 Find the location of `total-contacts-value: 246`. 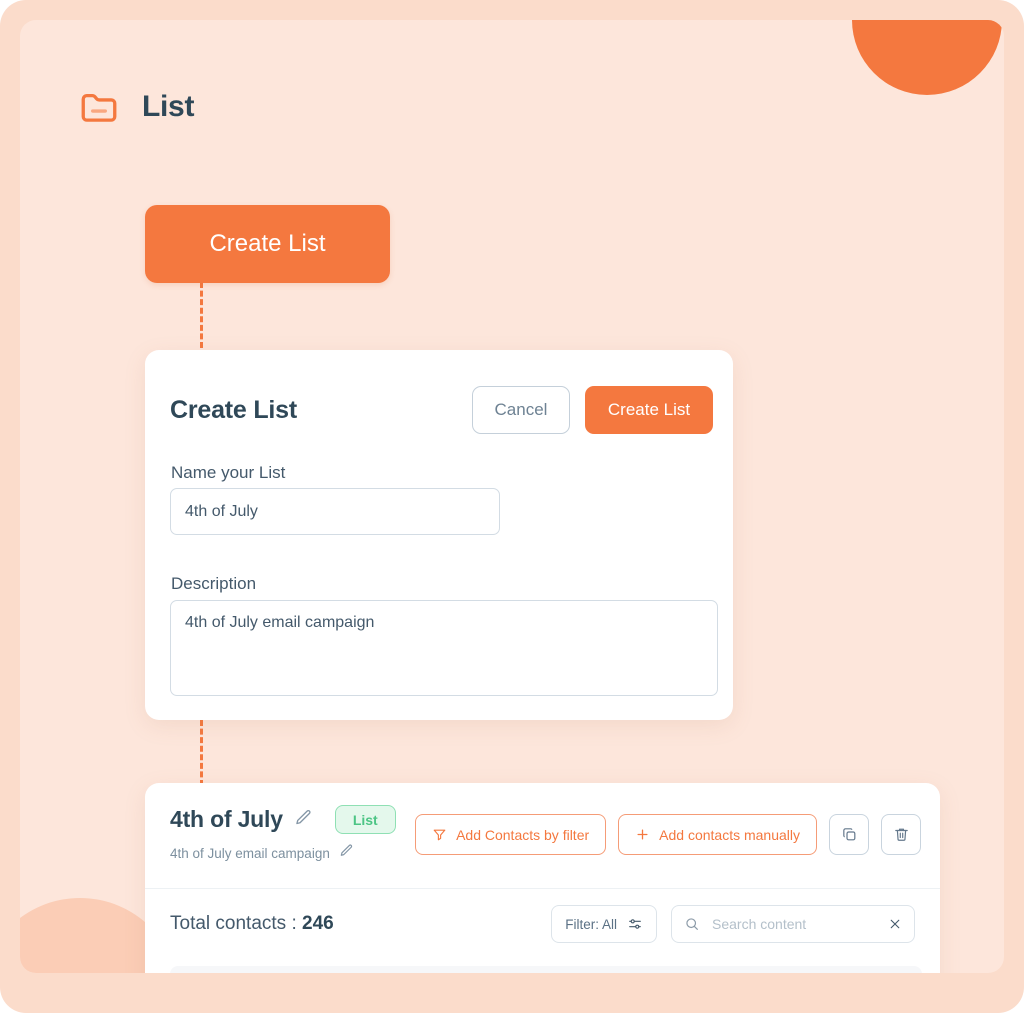

total-contacts-value: 246 is located at coordinates (318, 923).